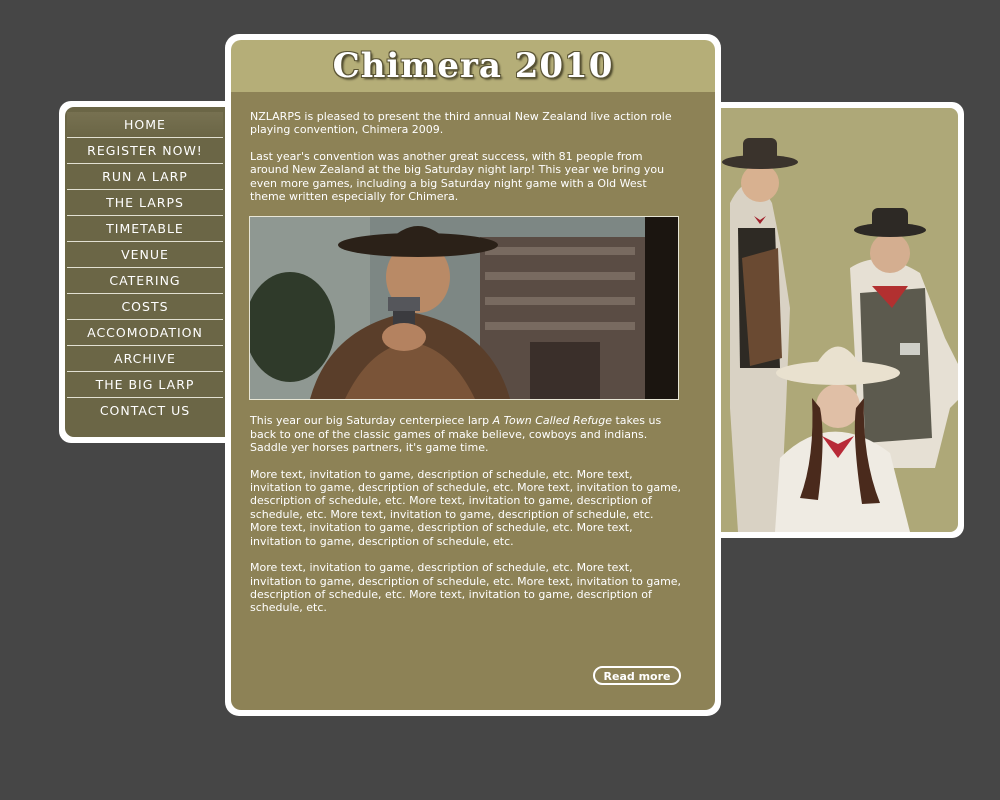  I want to click on page-title: Chimera 2010, so click(473, 66).